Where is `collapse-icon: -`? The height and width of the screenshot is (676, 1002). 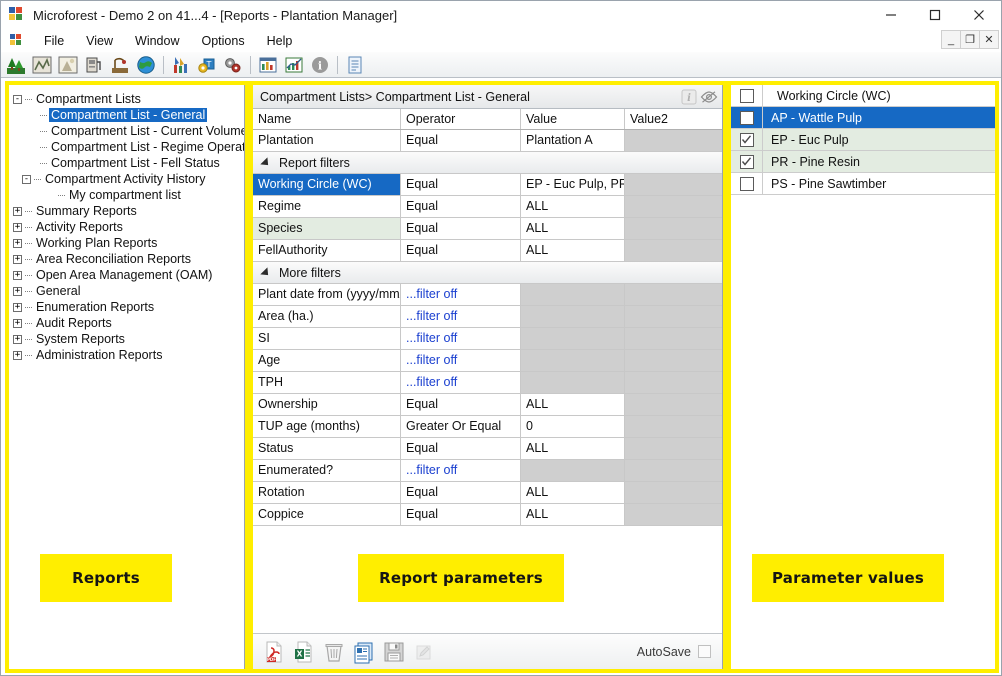 collapse-icon: - is located at coordinates (26, 179).